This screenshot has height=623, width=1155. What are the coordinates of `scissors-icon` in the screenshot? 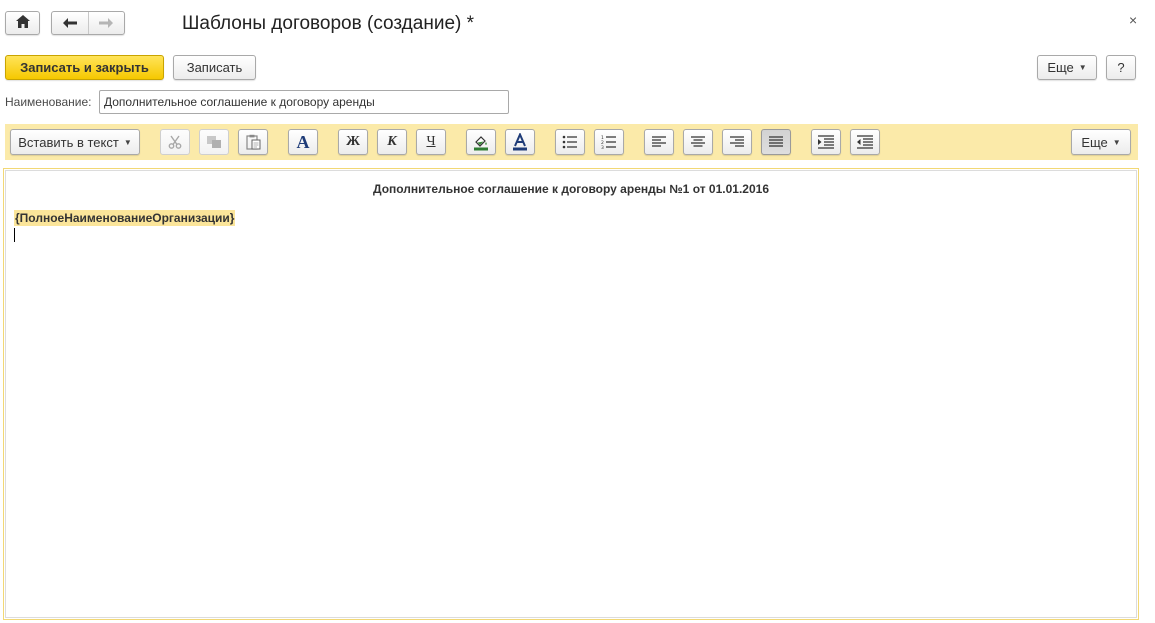 It's located at (175, 142).